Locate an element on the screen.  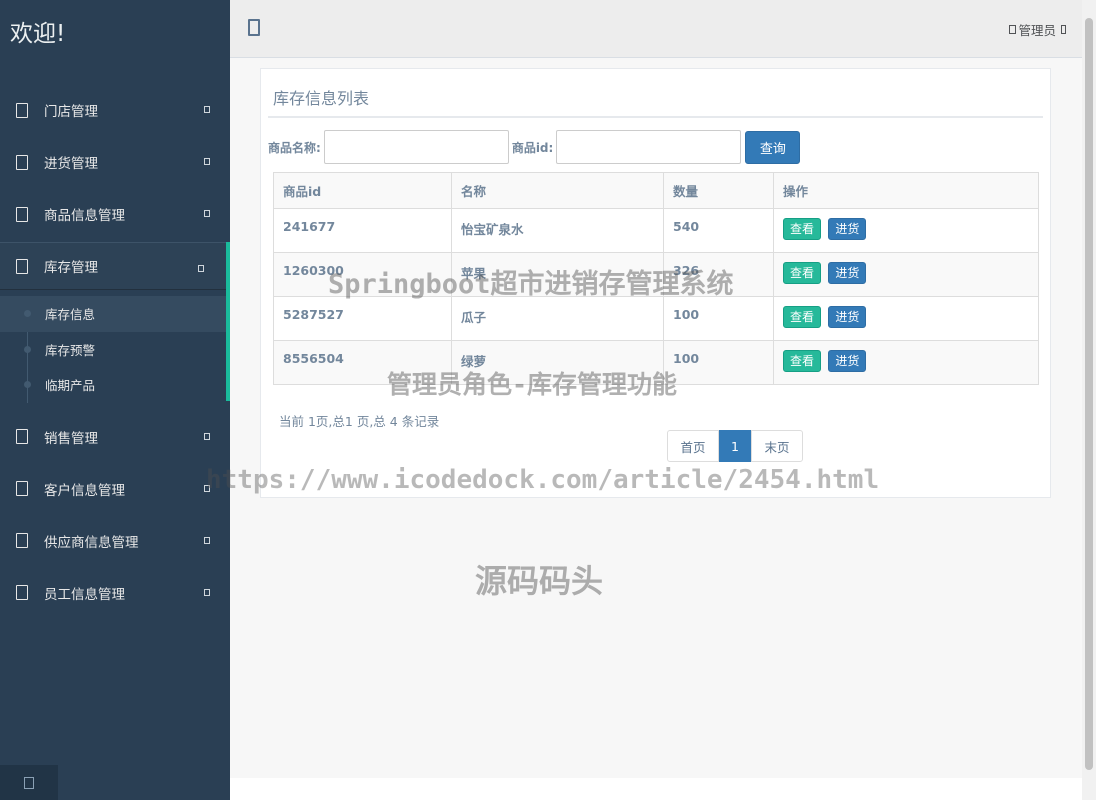
inventory-submenu: 库存信息 库存预警 临期产品 is located at coordinates (115, 351).